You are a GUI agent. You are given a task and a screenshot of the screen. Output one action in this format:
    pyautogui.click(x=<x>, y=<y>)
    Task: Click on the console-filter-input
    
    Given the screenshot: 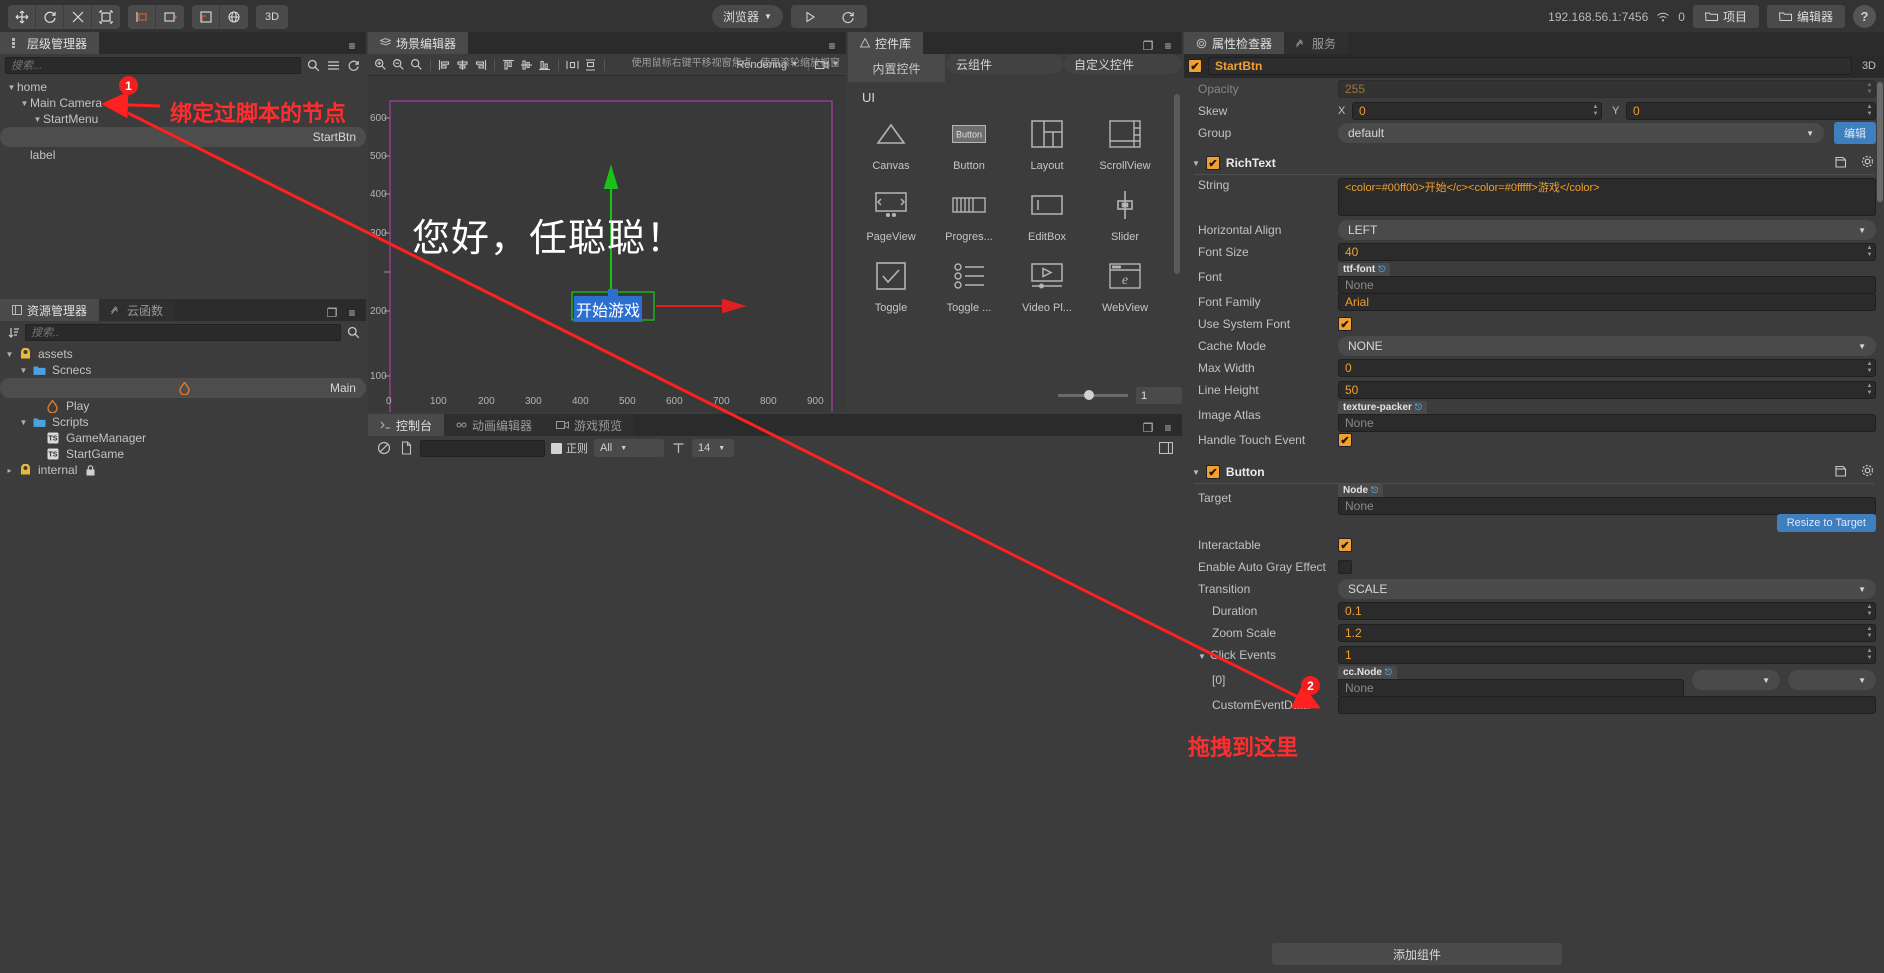 What is the action you would take?
    pyautogui.click(x=482, y=448)
    